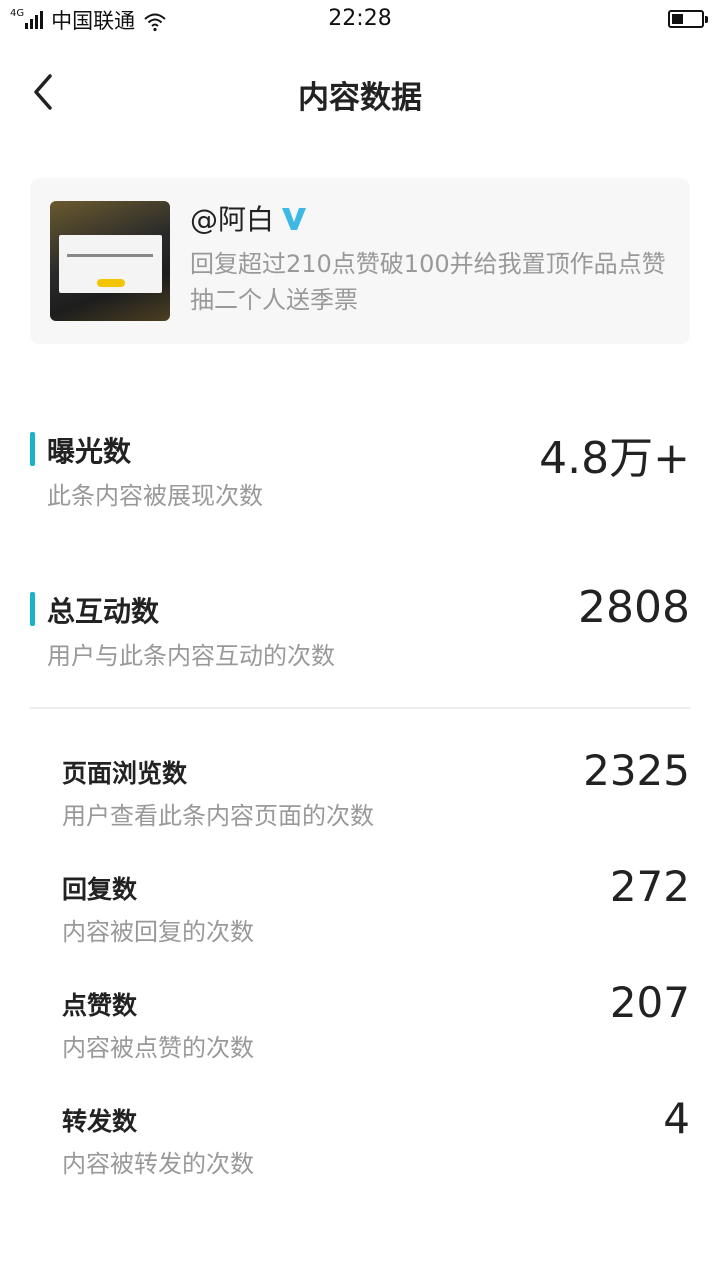 This screenshot has width=720, height=1280. I want to click on sub-metric-title: 页面浏览数, so click(125, 773).